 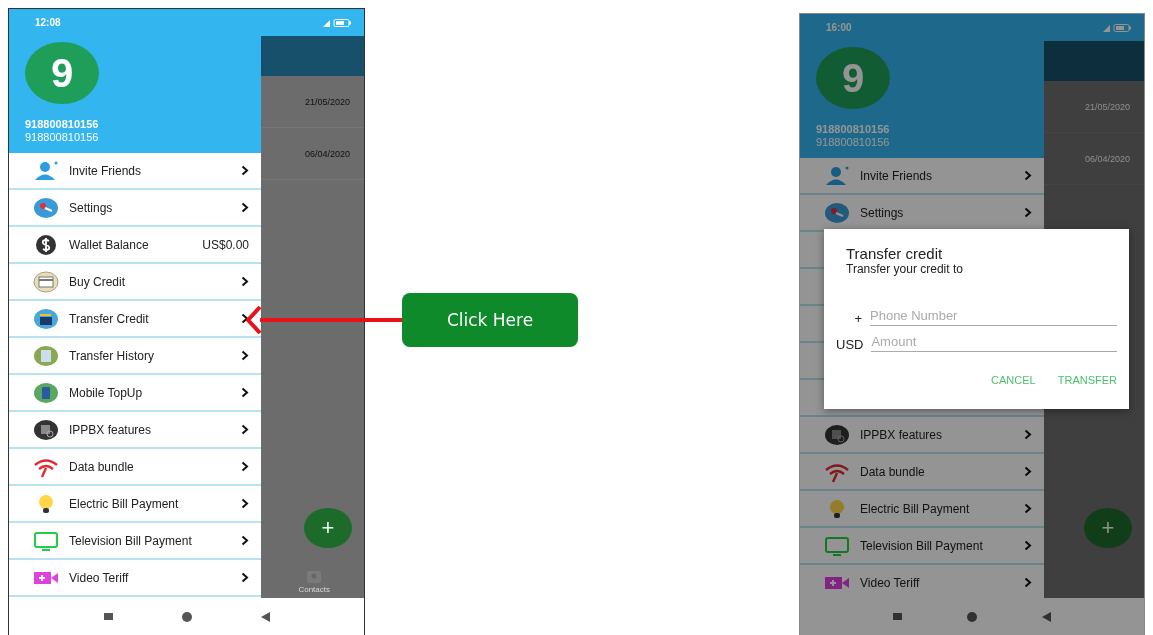 What do you see at coordinates (46, 244) in the screenshot?
I see `dollar-coin-icon` at bounding box center [46, 244].